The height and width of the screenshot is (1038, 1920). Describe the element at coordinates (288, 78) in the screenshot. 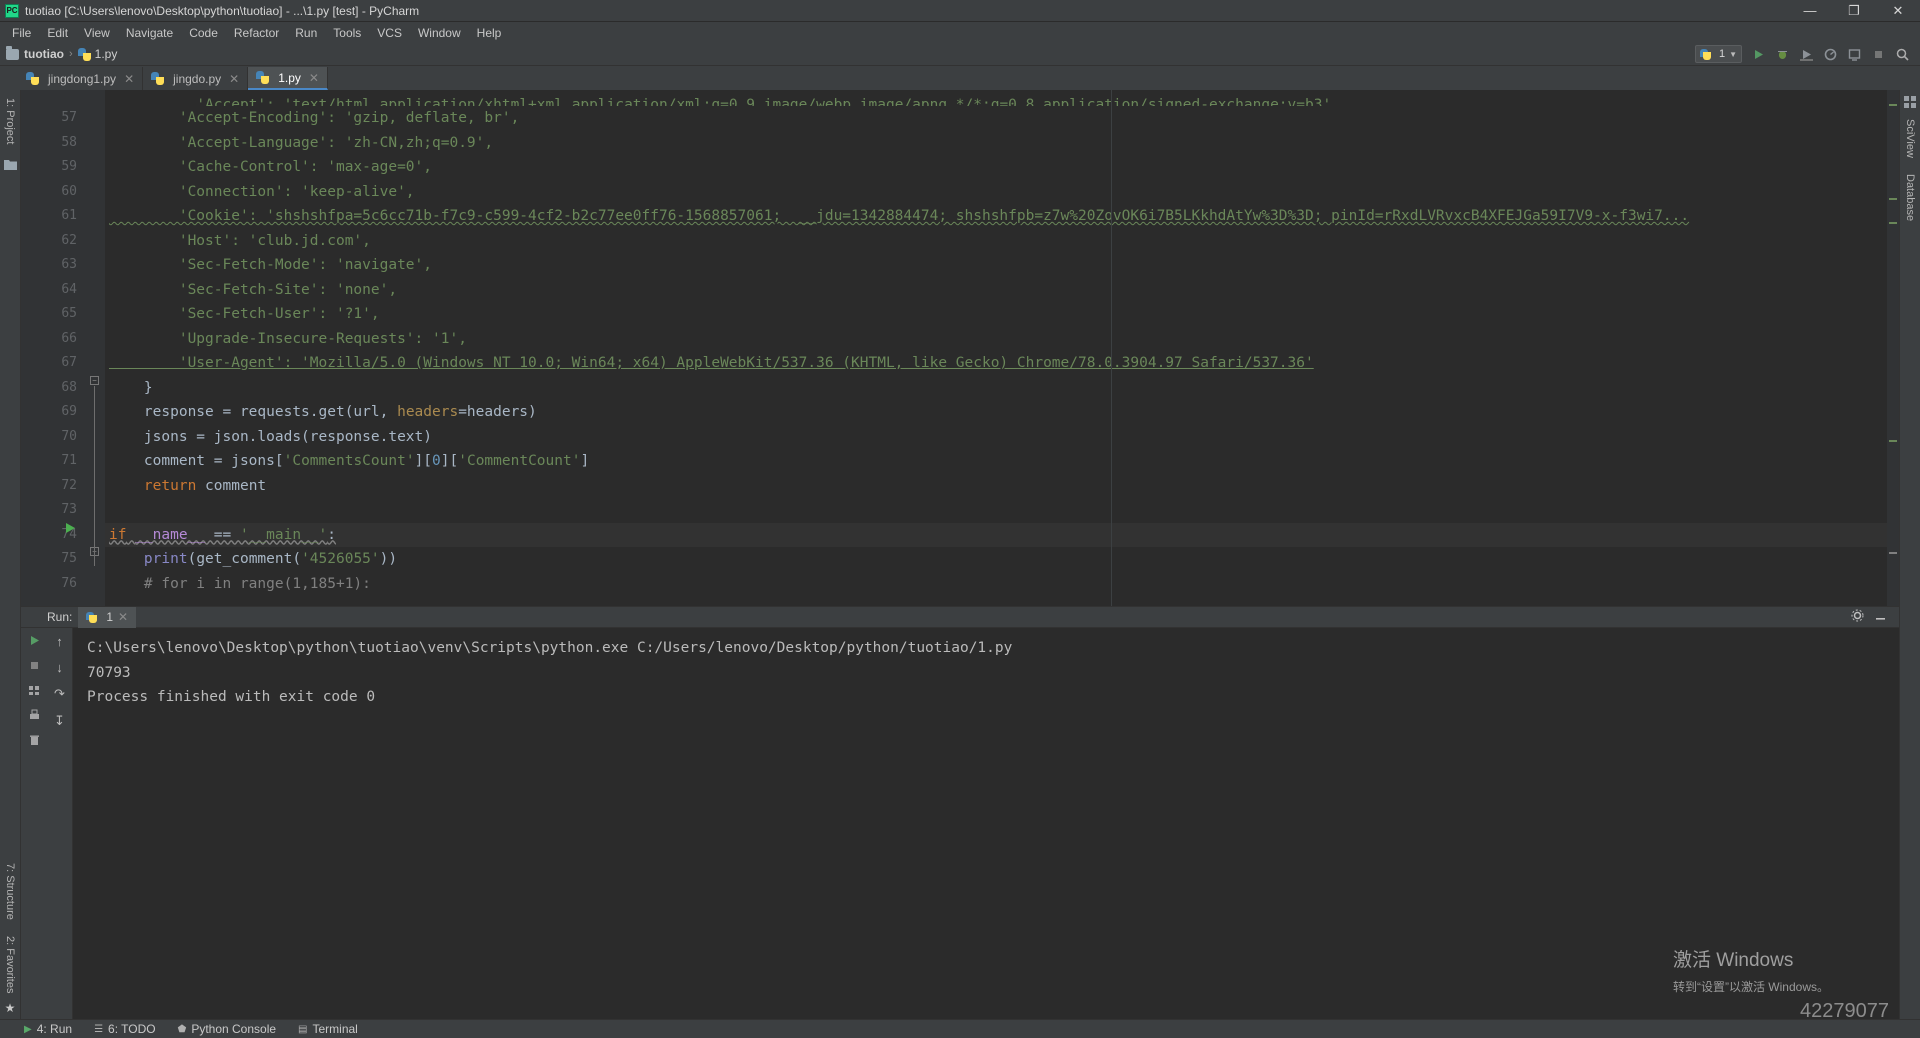

I see `editor-tab-1py: 1.py ✕` at that location.